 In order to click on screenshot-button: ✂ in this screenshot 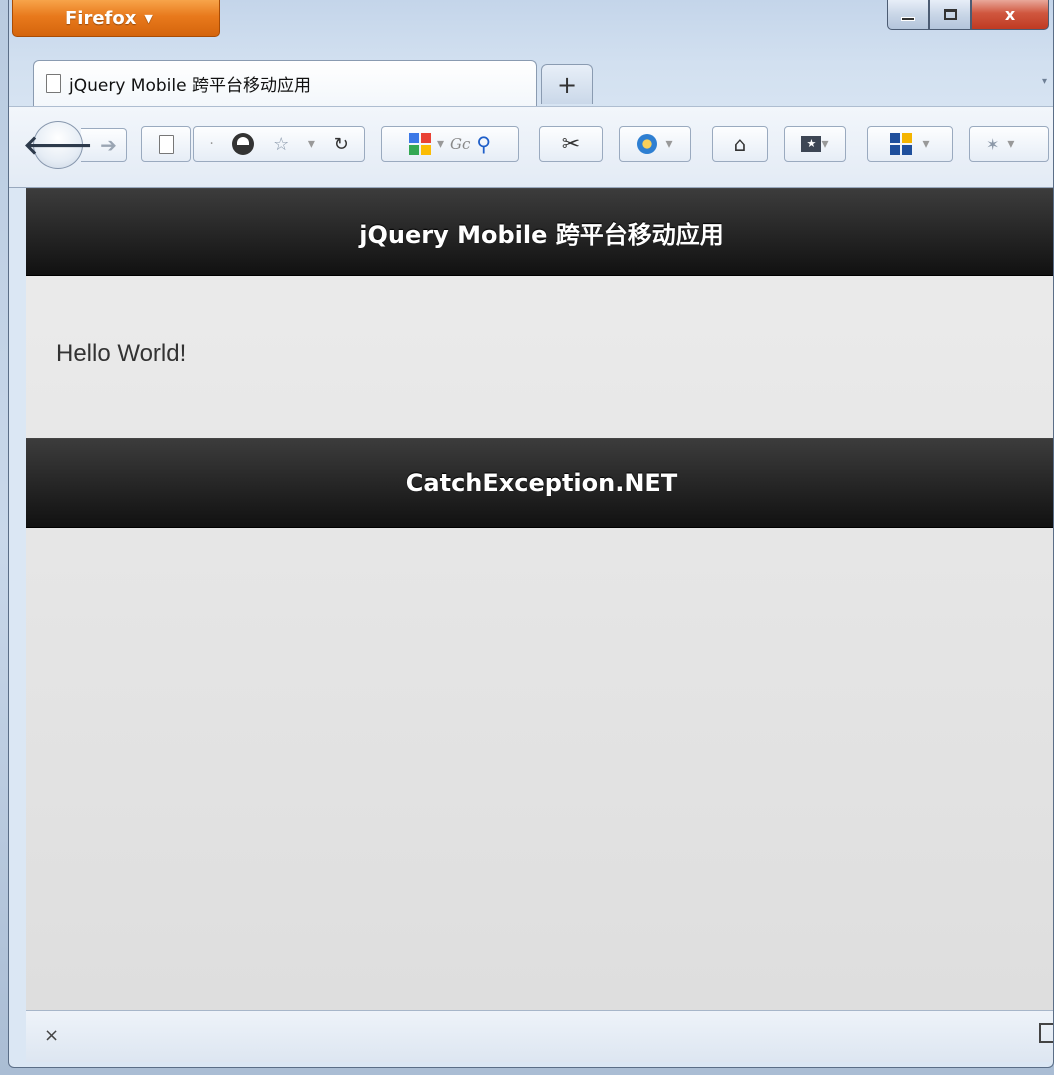, I will do `click(571, 144)`.